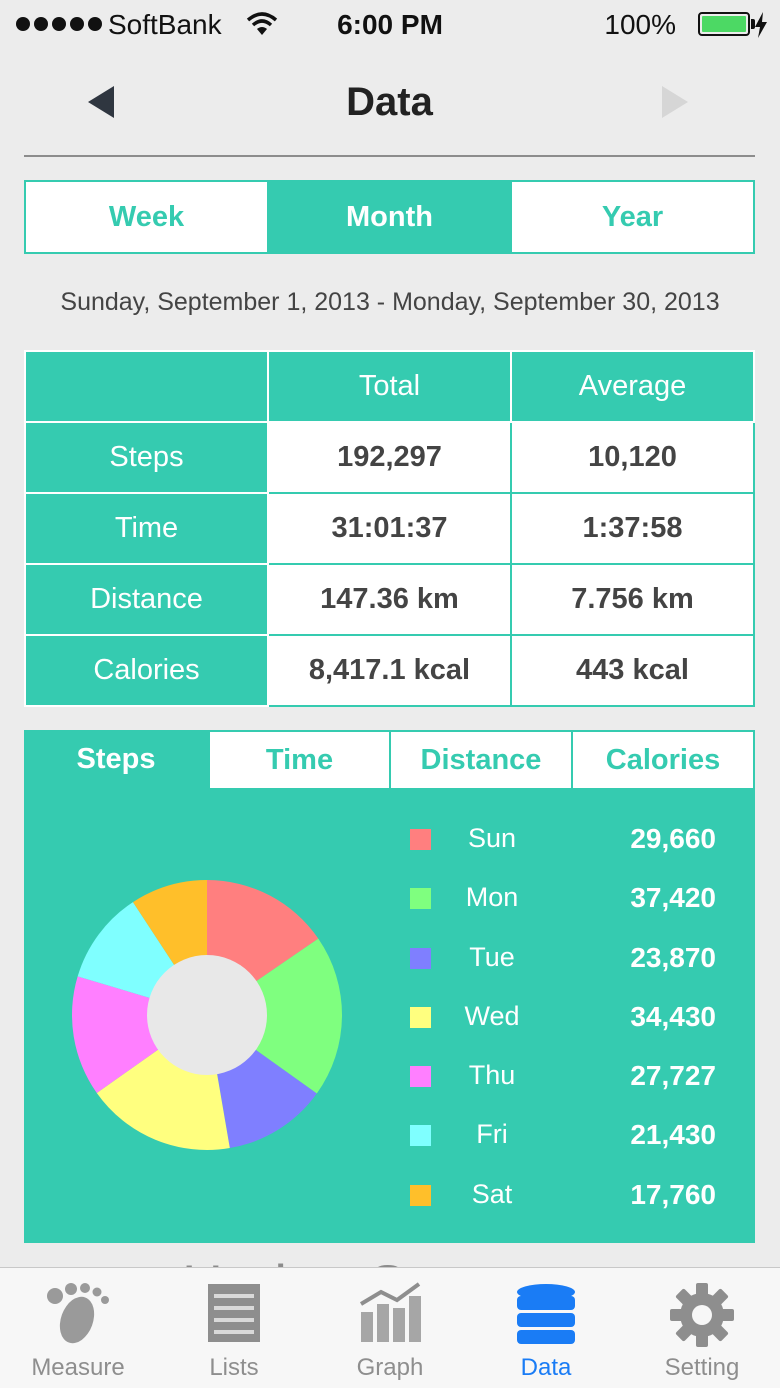 This screenshot has height=1388, width=780. What do you see at coordinates (702, 1317) in the screenshot?
I see `gear-icon` at bounding box center [702, 1317].